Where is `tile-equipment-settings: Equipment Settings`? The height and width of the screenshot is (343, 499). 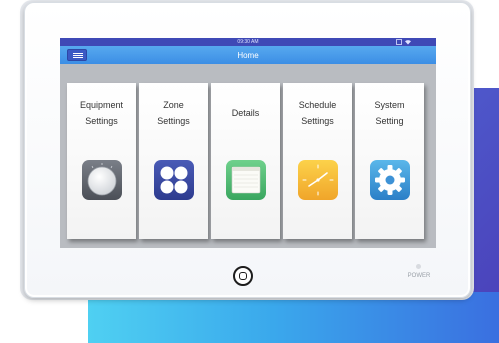 tile-equipment-settings: Equipment Settings is located at coordinates (101, 161).